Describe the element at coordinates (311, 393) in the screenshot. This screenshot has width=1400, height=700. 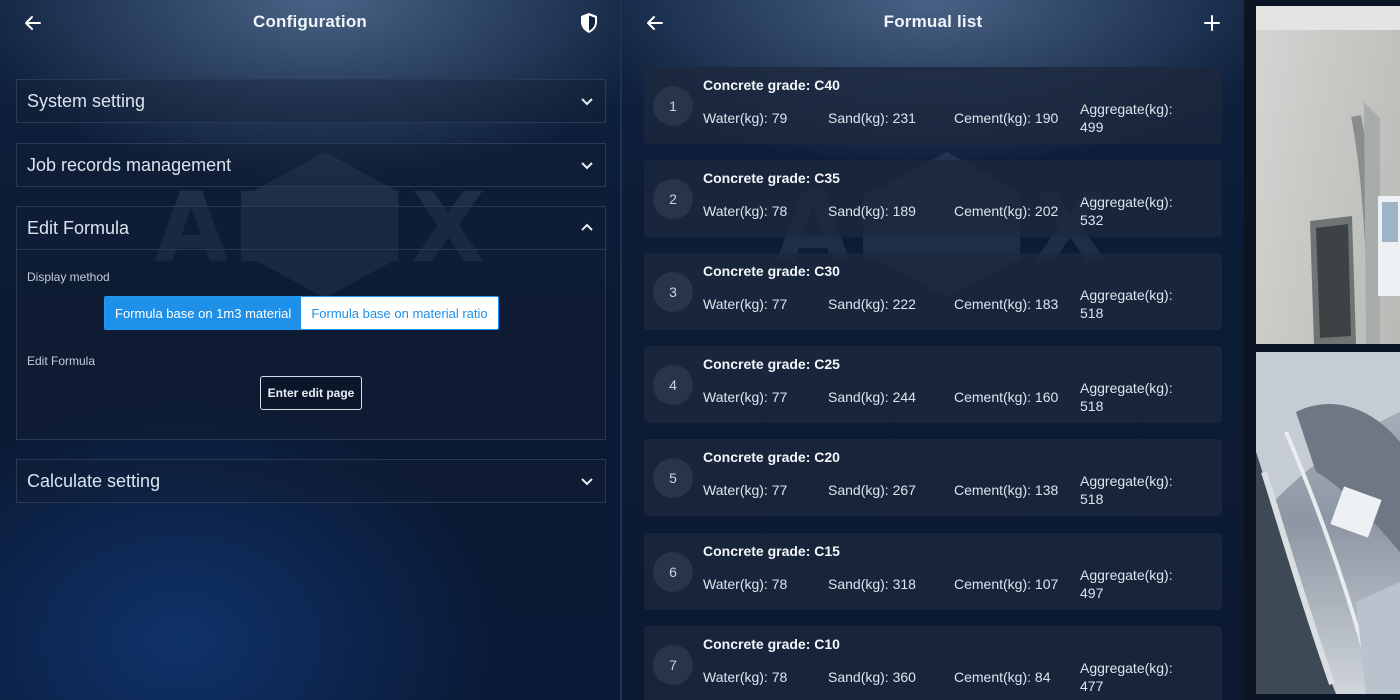
I see `enter-edit-page-button: Enter edit page` at that location.